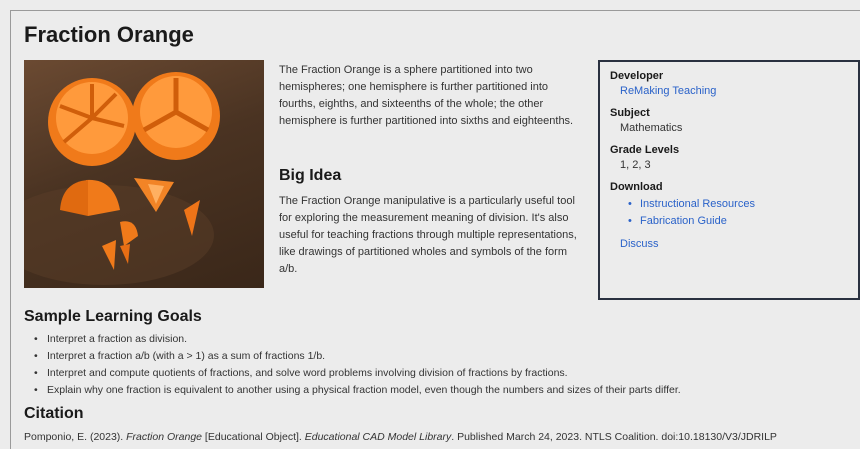 This screenshot has width=860, height=449. What do you see at coordinates (113, 316) in the screenshot?
I see `learning-goals-heading: Sample Learning Goals` at bounding box center [113, 316].